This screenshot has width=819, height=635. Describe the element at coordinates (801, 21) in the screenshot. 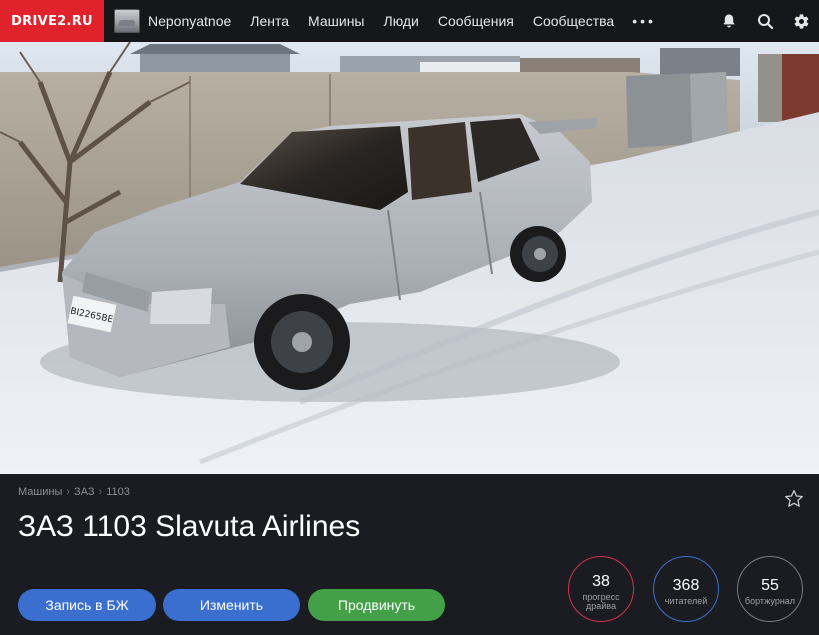

I see `gear-icon` at that location.